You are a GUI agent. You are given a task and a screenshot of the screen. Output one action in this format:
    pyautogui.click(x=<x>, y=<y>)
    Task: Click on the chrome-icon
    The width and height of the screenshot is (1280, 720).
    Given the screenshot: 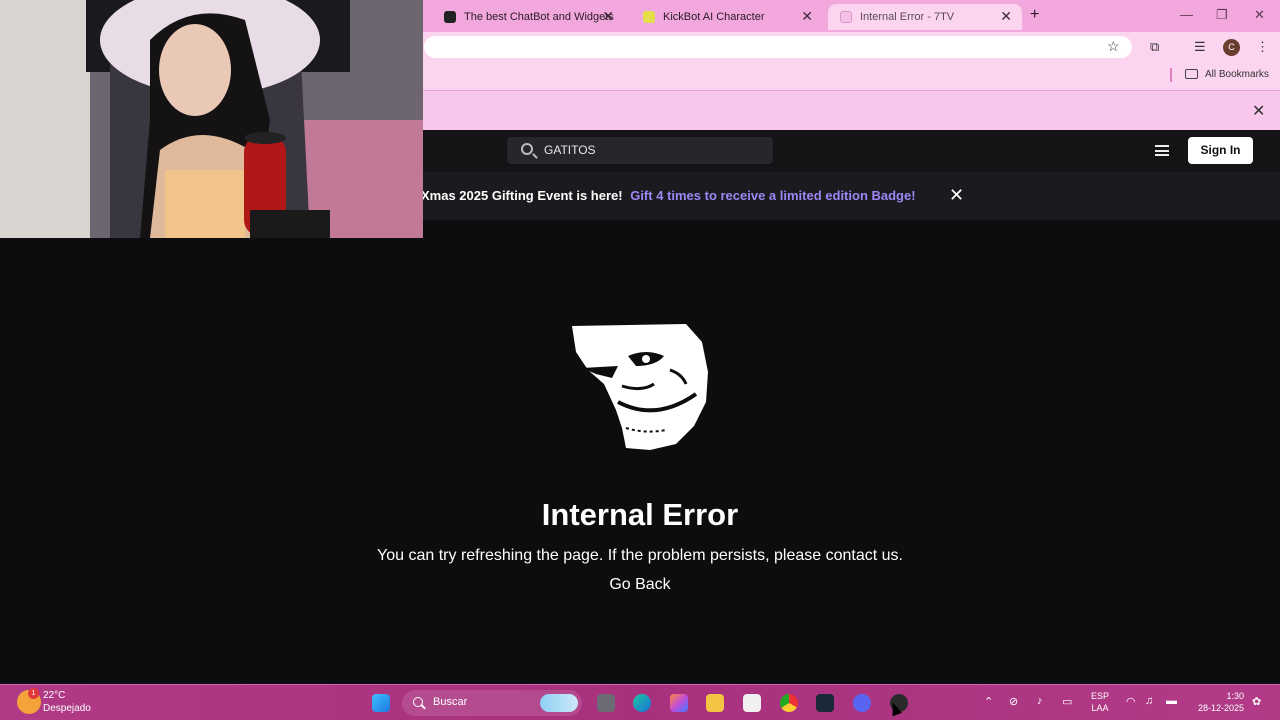 What is the action you would take?
    pyautogui.click(x=789, y=703)
    